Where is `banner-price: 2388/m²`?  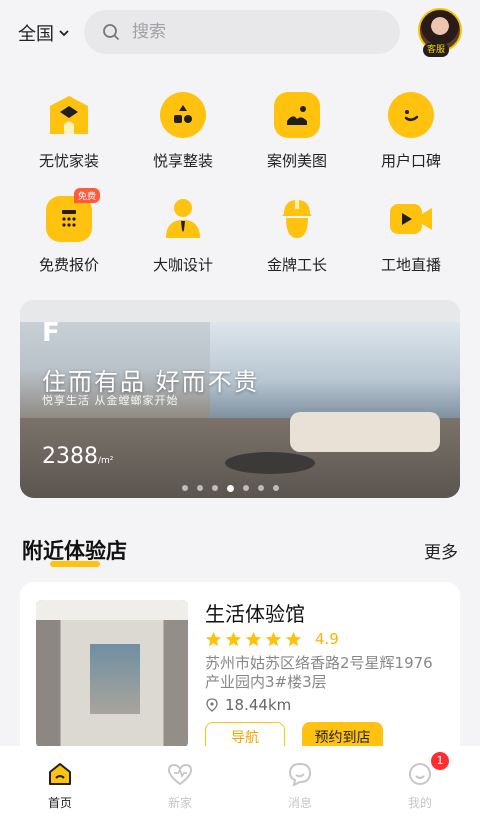
banner-price: 2388/m² is located at coordinates (77, 456).